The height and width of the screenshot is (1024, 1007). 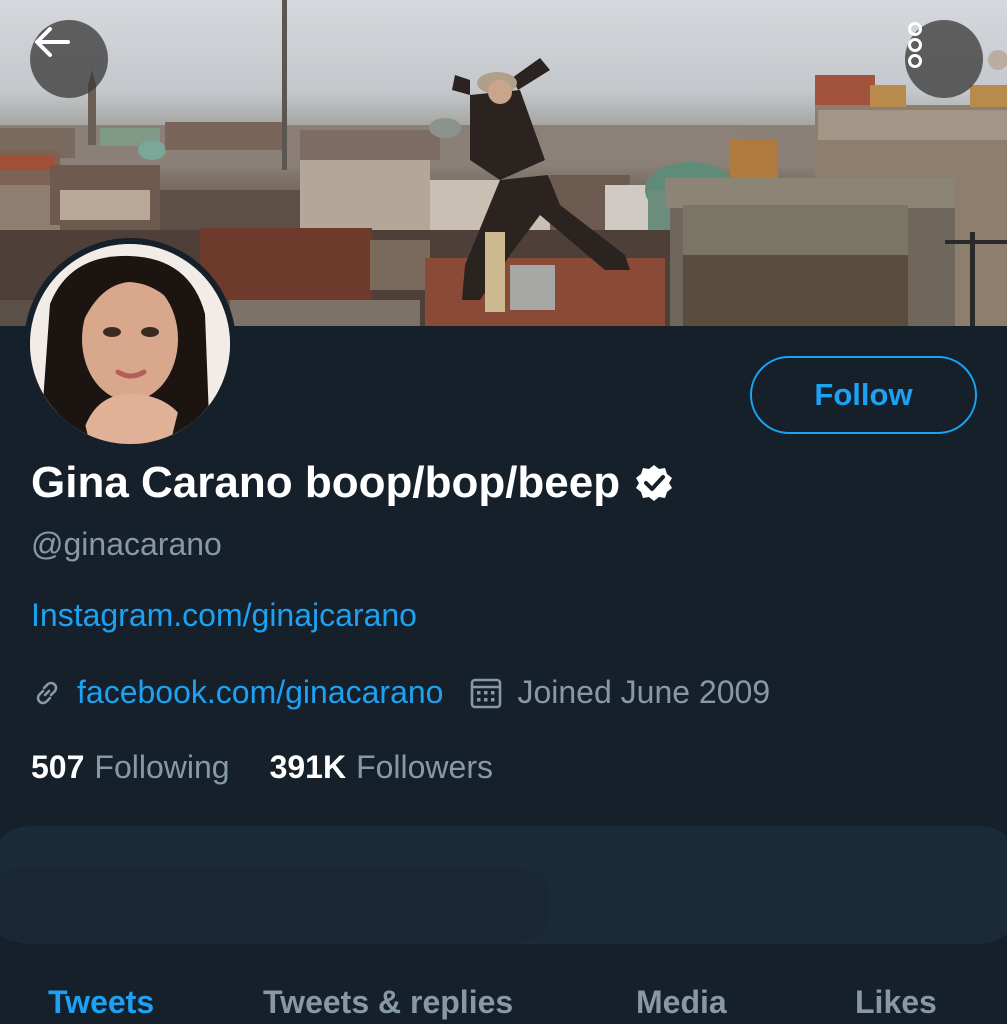 What do you see at coordinates (326, 482) in the screenshot?
I see `display-name: Gina Carano boop/bop/beep` at bounding box center [326, 482].